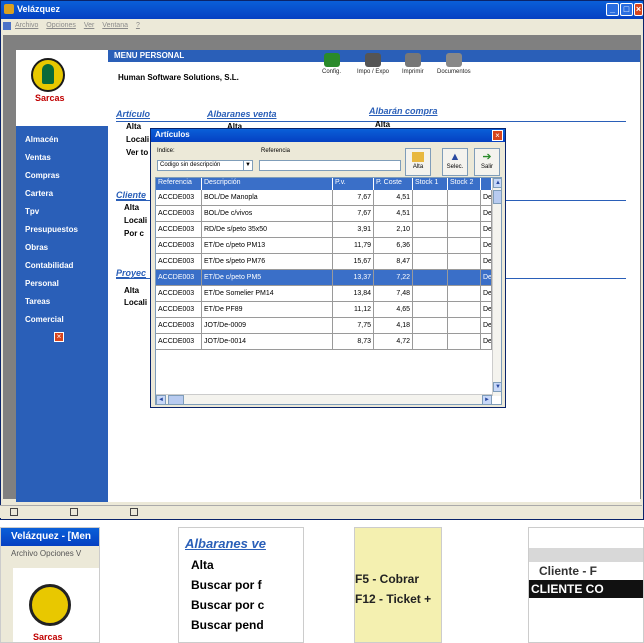 The height and width of the screenshot is (643, 644). I want to click on disk-icon, so click(373, 60).